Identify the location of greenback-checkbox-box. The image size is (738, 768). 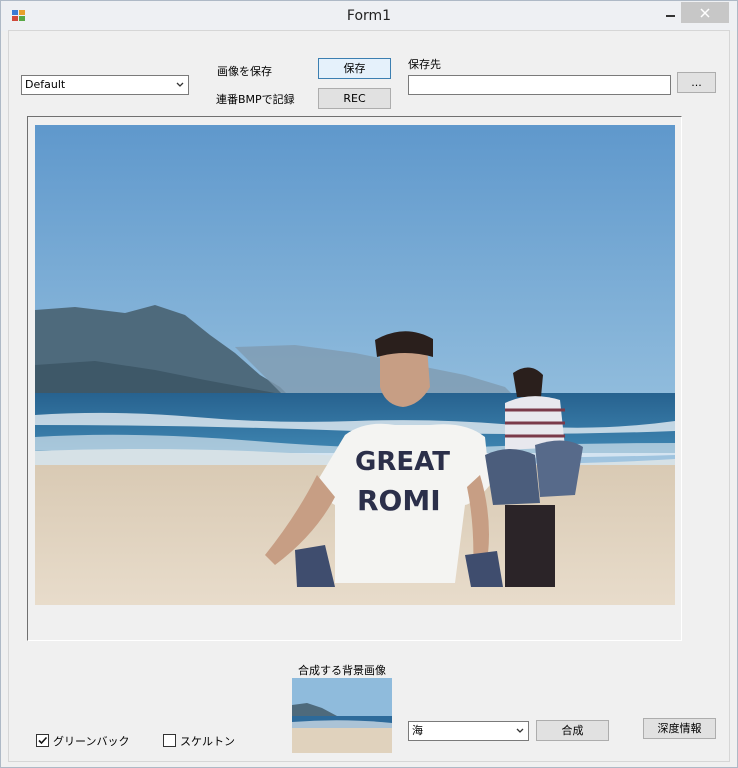
(42, 740).